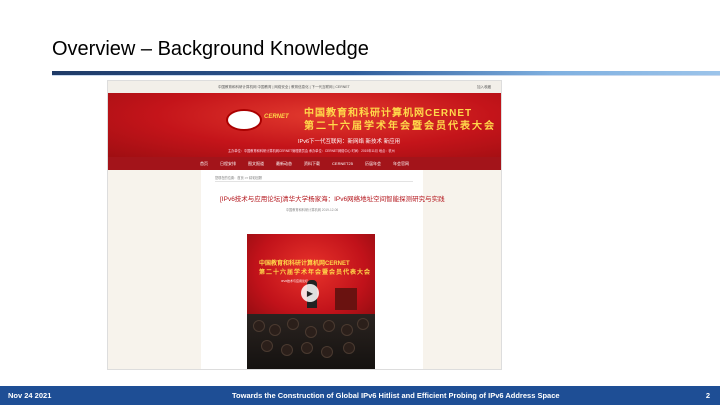 Image resolution: width=720 pixels, height=405 pixels. I want to click on nav-item: 历届年会, so click(373, 163).